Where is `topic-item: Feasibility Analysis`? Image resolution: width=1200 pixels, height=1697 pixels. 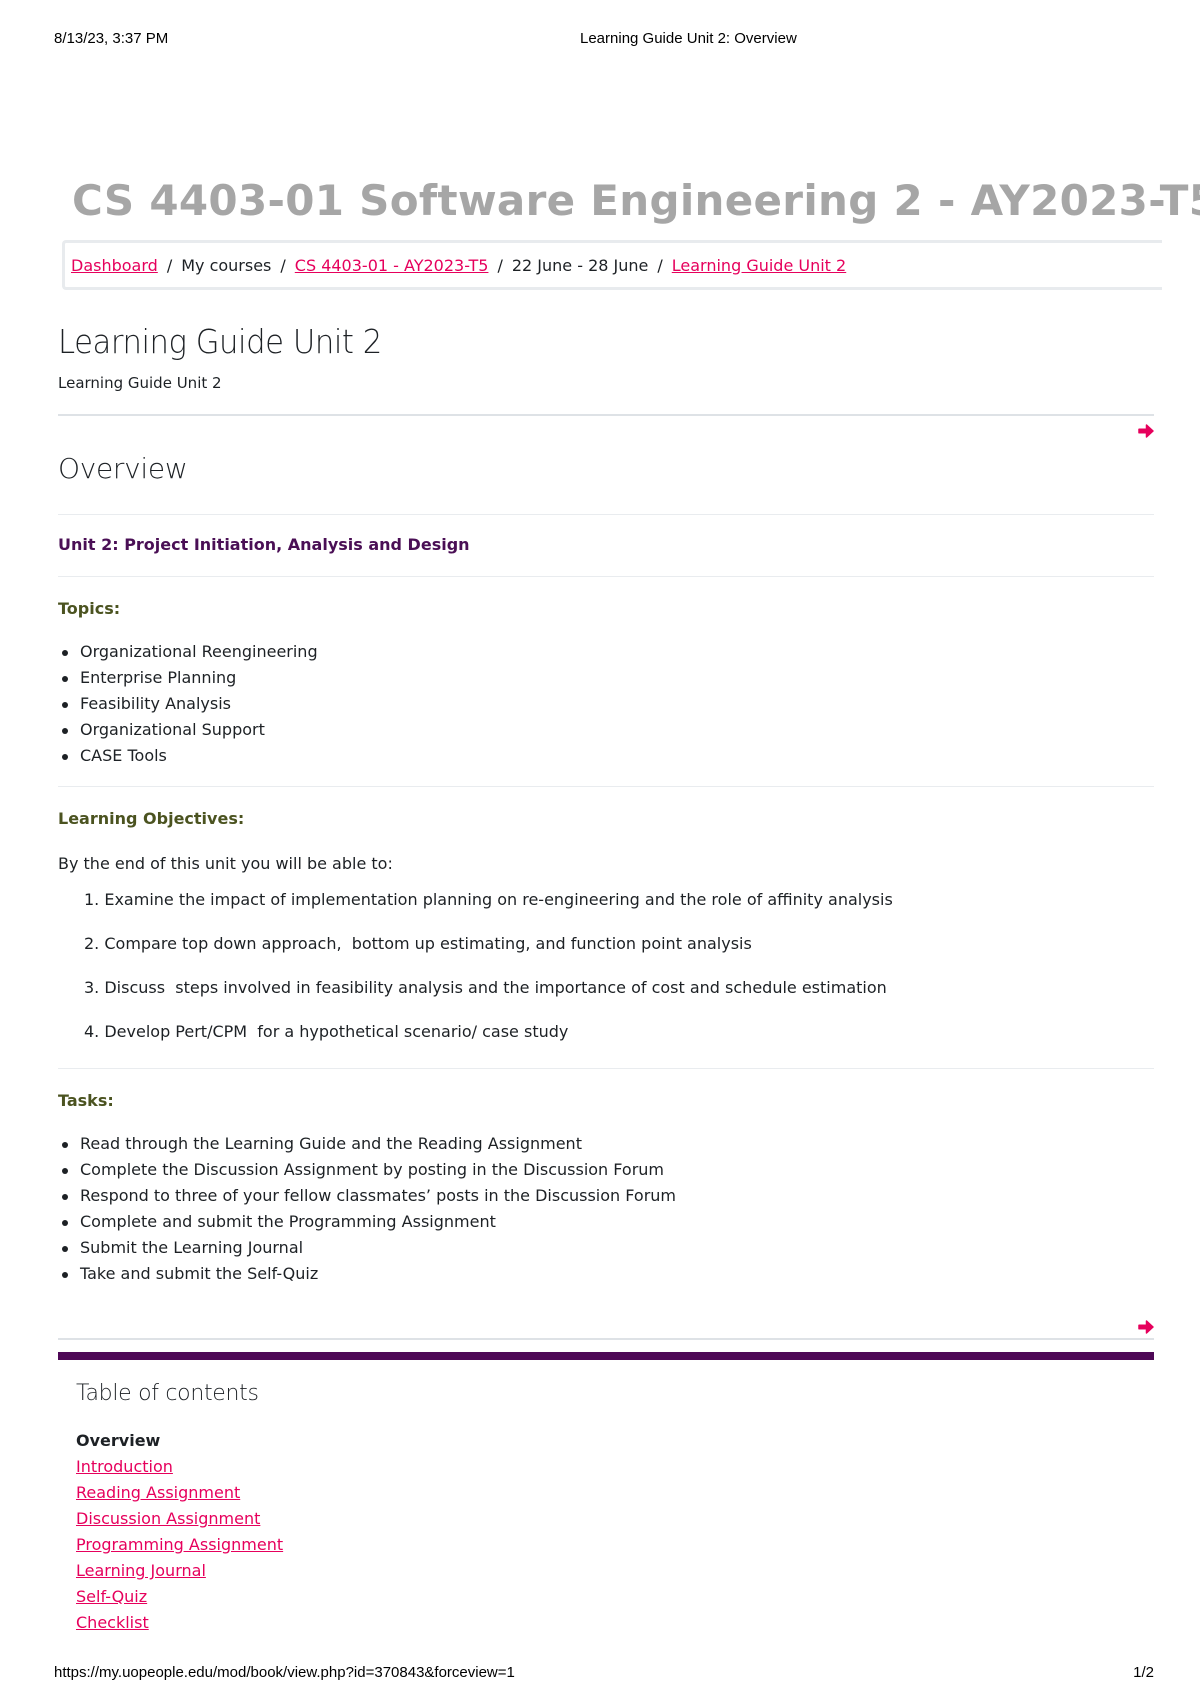
topic-item: Feasibility Analysis is located at coordinates (188, 704).